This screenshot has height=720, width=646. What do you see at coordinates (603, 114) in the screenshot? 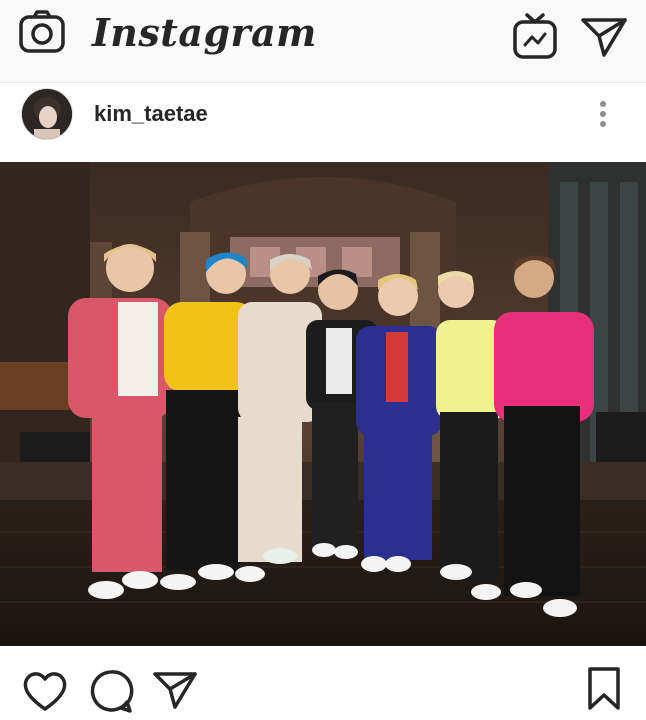
I see `more-vertical-icon` at bounding box center [603, 114].